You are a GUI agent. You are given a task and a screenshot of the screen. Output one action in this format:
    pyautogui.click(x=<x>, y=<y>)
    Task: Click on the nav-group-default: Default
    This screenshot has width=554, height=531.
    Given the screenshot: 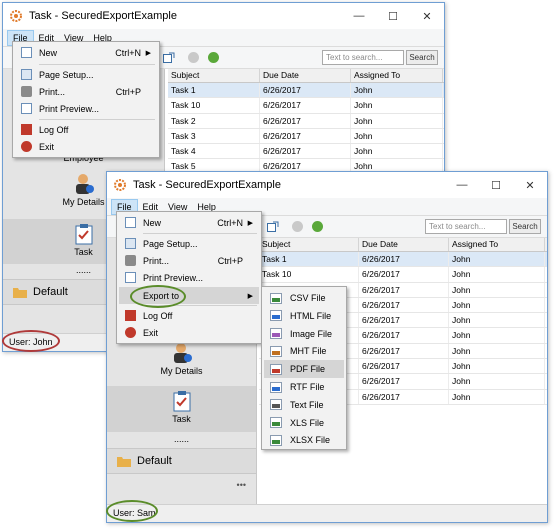 What is the action you would take?
    pyautogui.click(x=181, y=461)
    